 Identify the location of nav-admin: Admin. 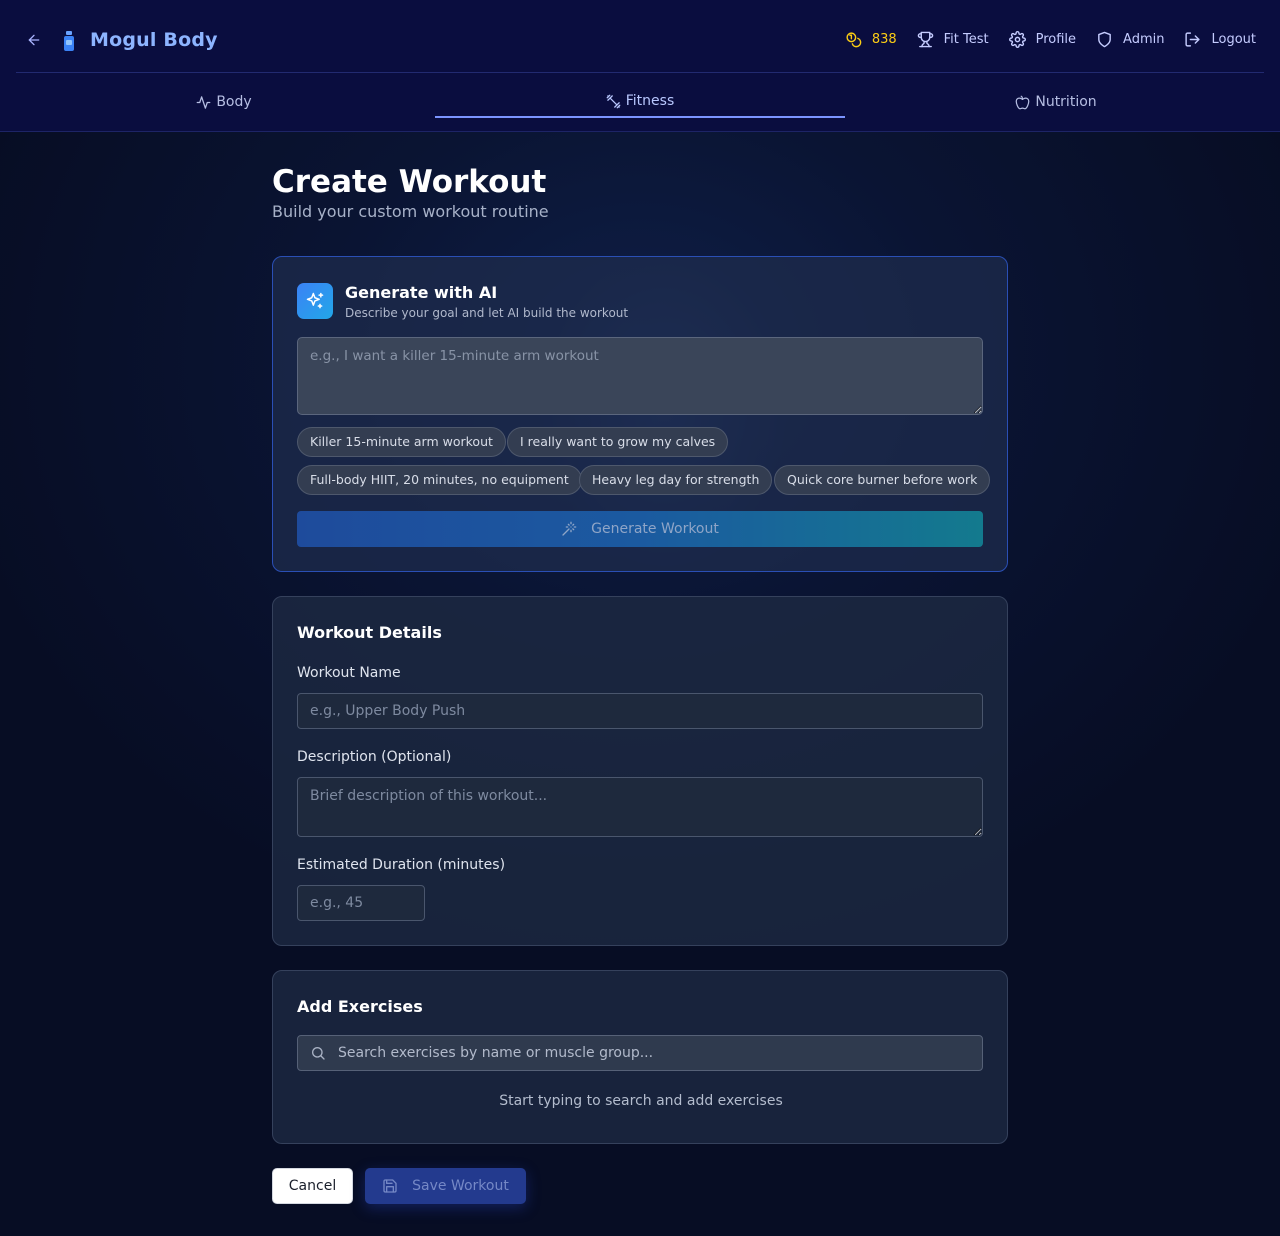
(1130, 39).